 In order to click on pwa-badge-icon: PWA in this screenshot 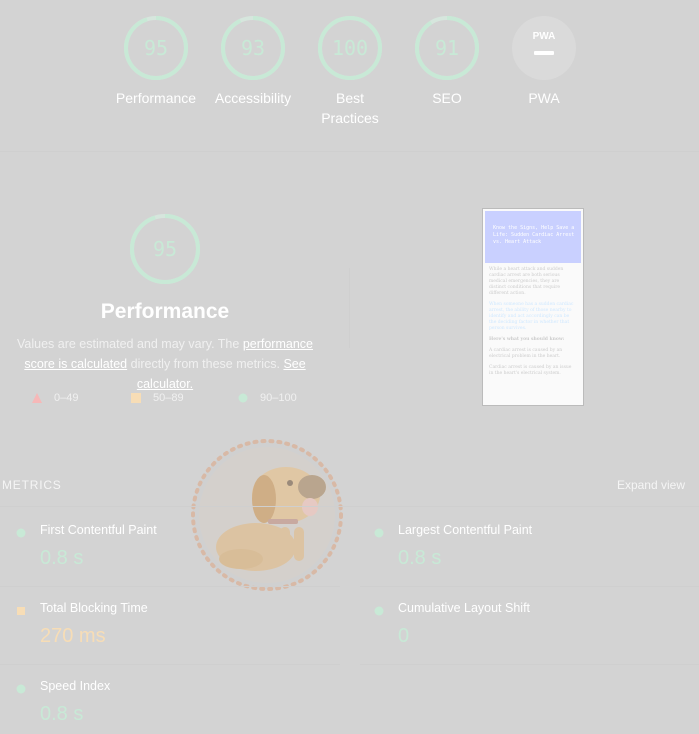, I will do `click(544, 48)`.